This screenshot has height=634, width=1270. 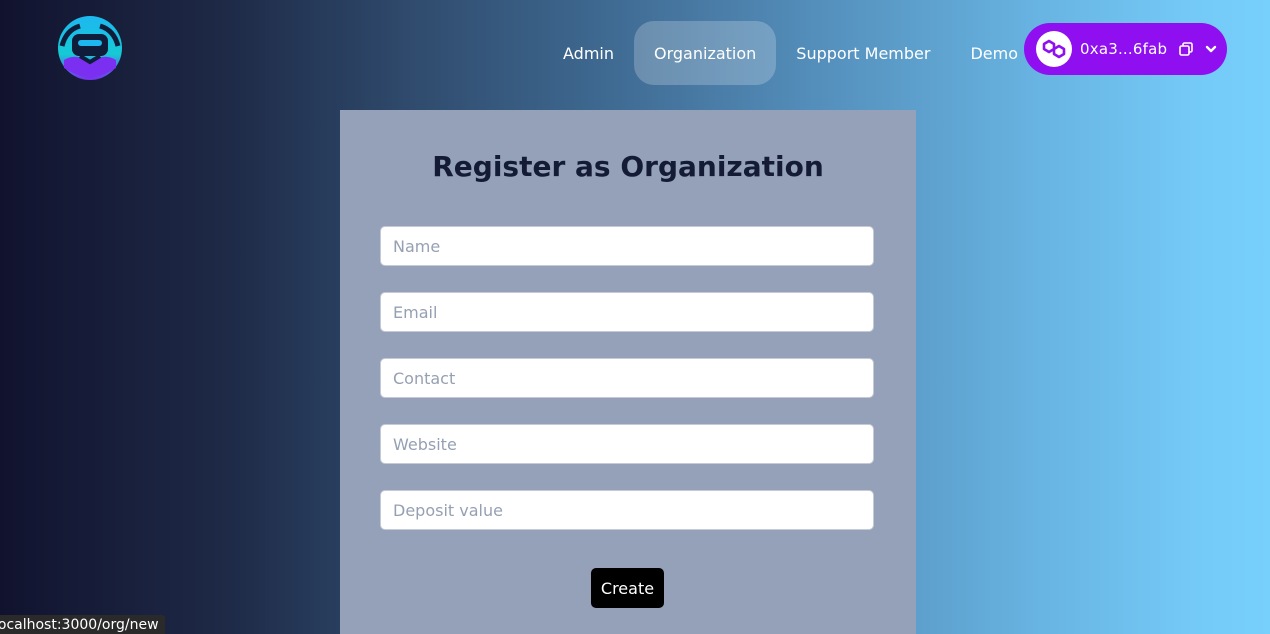 I want to click on status-bar-url: localhost:3000/org/new, so click(x=82, y=624).